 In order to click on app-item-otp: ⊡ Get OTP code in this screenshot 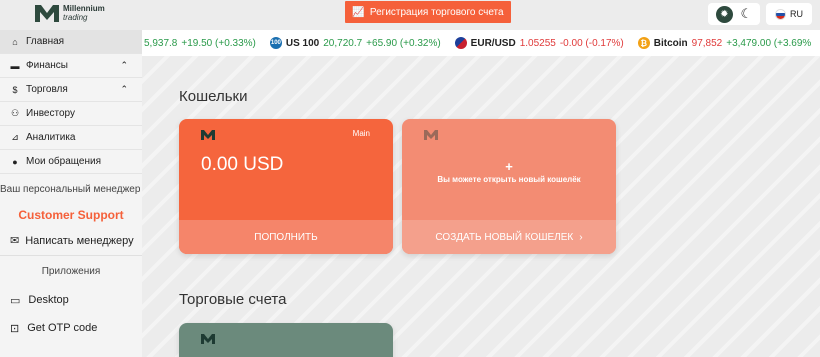, I will do `click(71, 328)`.